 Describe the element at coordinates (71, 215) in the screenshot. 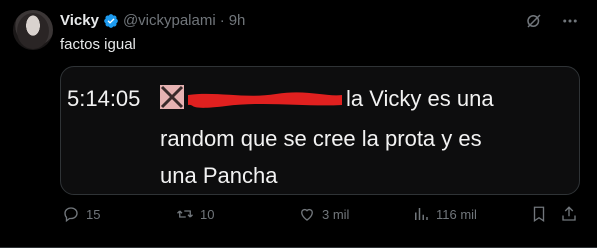

I see `reply-icon` at that location.